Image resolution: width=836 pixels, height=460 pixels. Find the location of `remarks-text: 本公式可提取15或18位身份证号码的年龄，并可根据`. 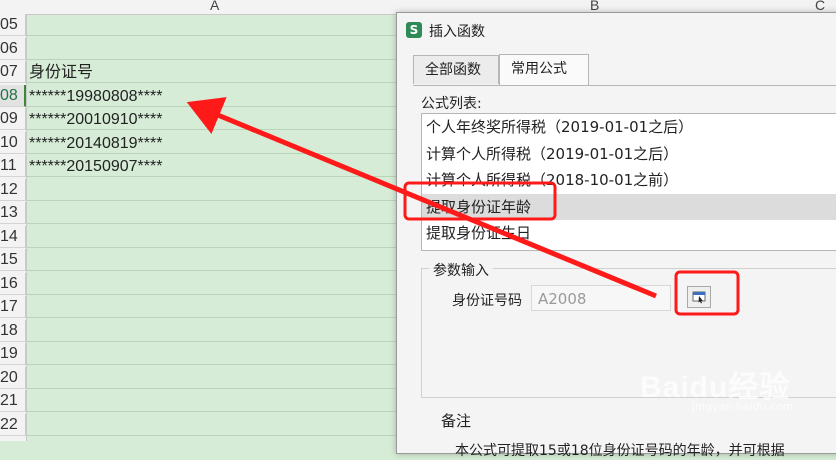

remarks-text: 本公式可提取15或18位身份证号码的年龄，并可根据 is located at coordinates (620, 451).